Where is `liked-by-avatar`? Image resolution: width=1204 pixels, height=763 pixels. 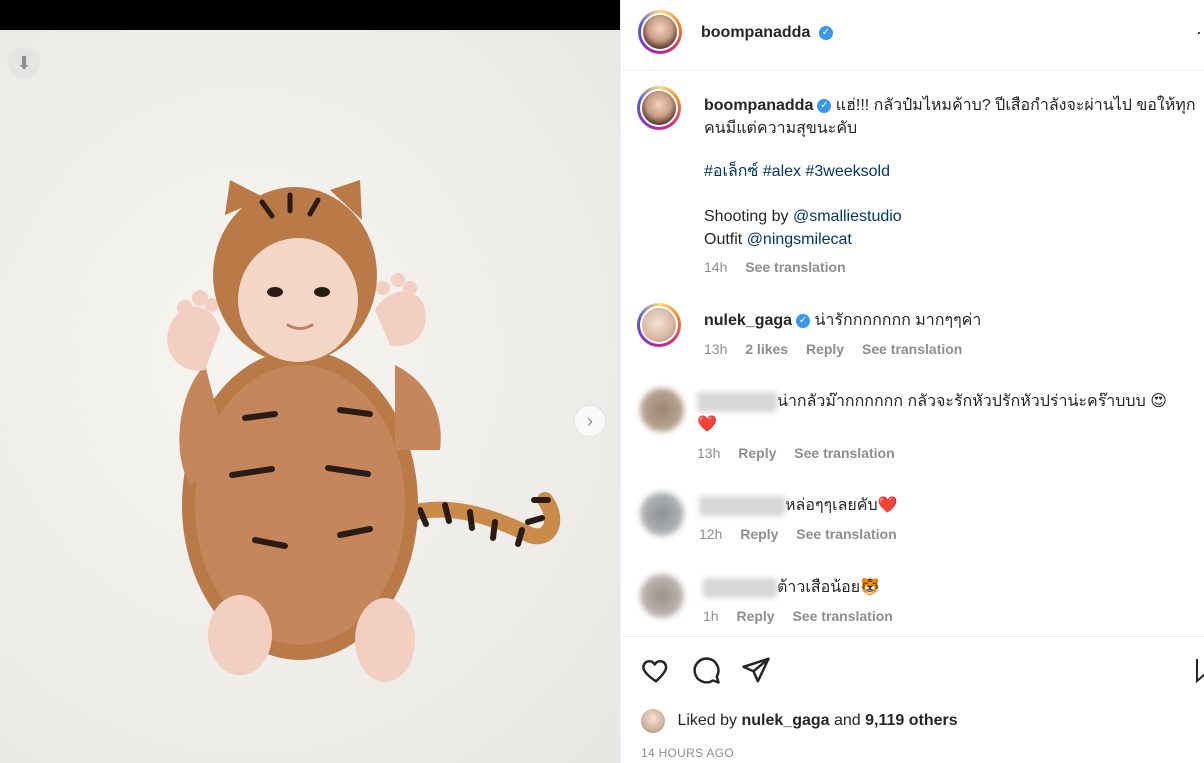
liked-by-avatar is located at coordinates (653, 721).